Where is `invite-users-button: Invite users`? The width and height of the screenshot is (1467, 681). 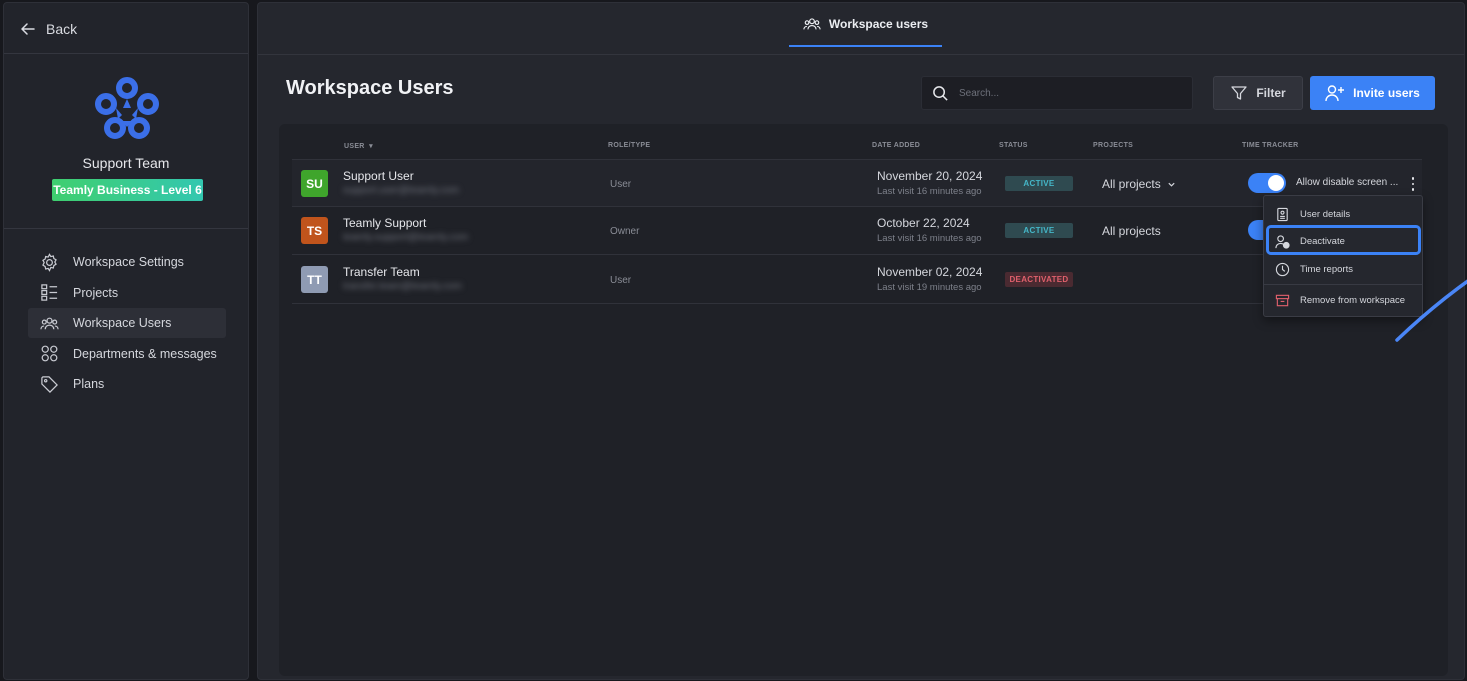 invite-users-button: Invite users is located at coordinates (1372, 93).